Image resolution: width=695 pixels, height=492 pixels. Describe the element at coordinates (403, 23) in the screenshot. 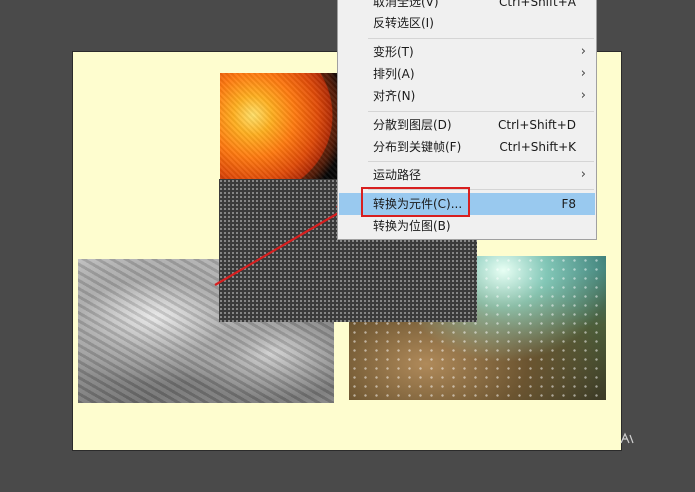

I see `menu-item-label: 反转选区(I)` at that location.